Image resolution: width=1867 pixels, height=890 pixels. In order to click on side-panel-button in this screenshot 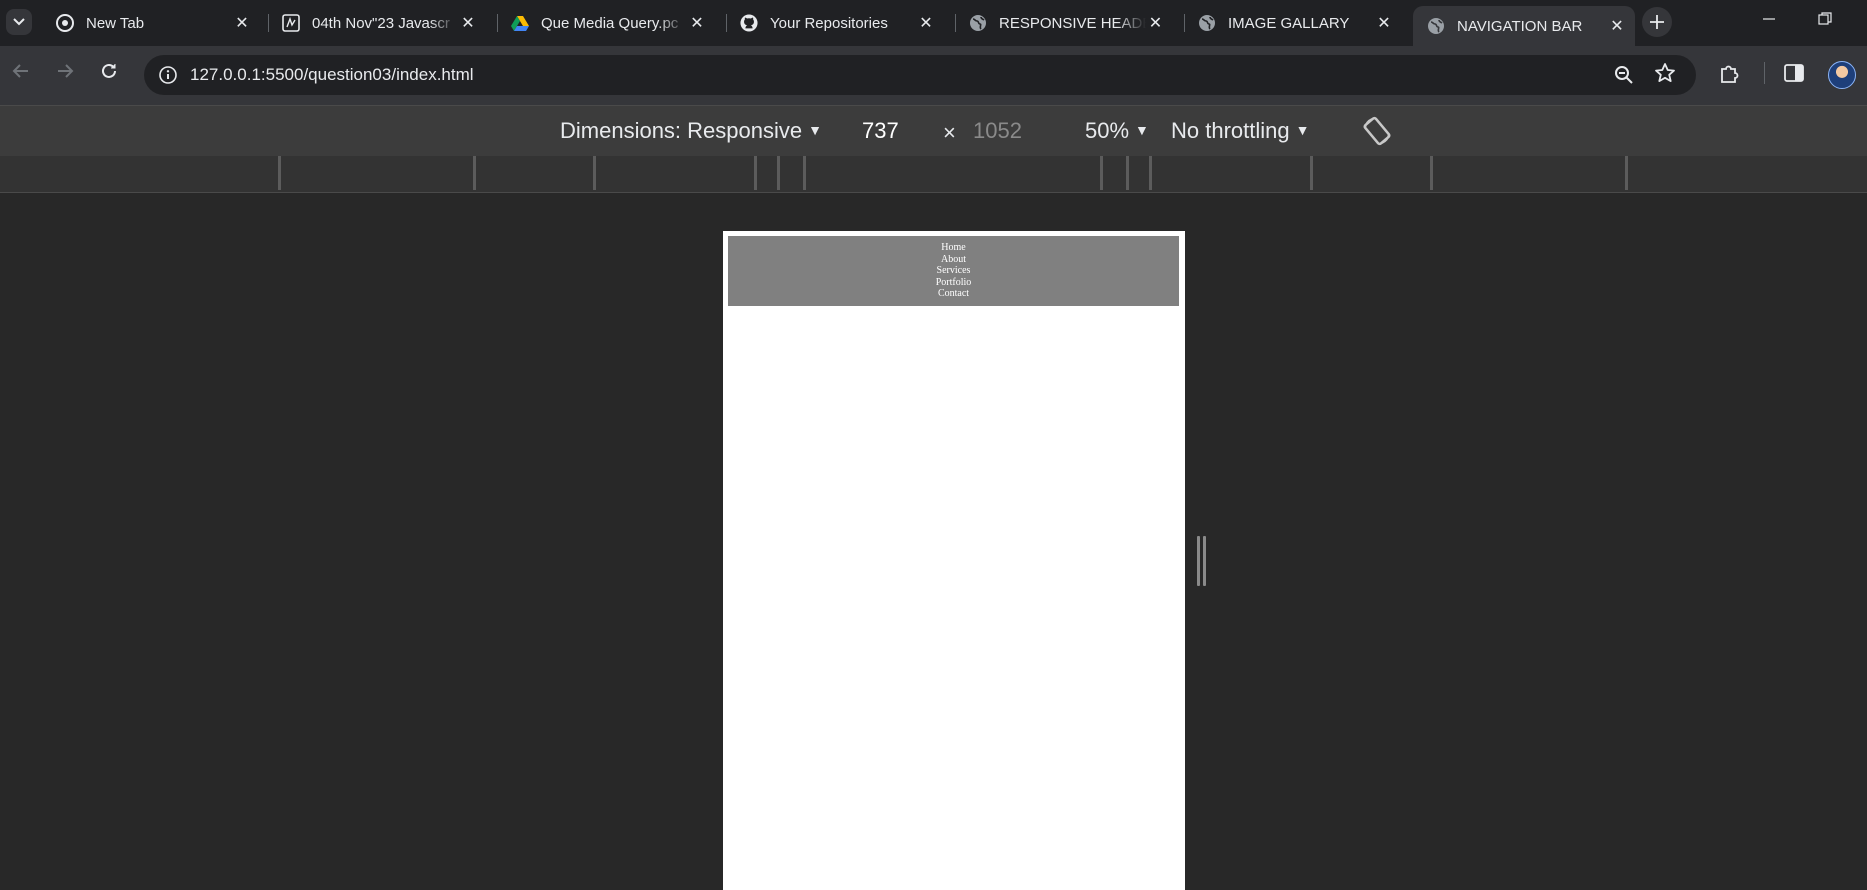, I will do `click(1794, 75)`.